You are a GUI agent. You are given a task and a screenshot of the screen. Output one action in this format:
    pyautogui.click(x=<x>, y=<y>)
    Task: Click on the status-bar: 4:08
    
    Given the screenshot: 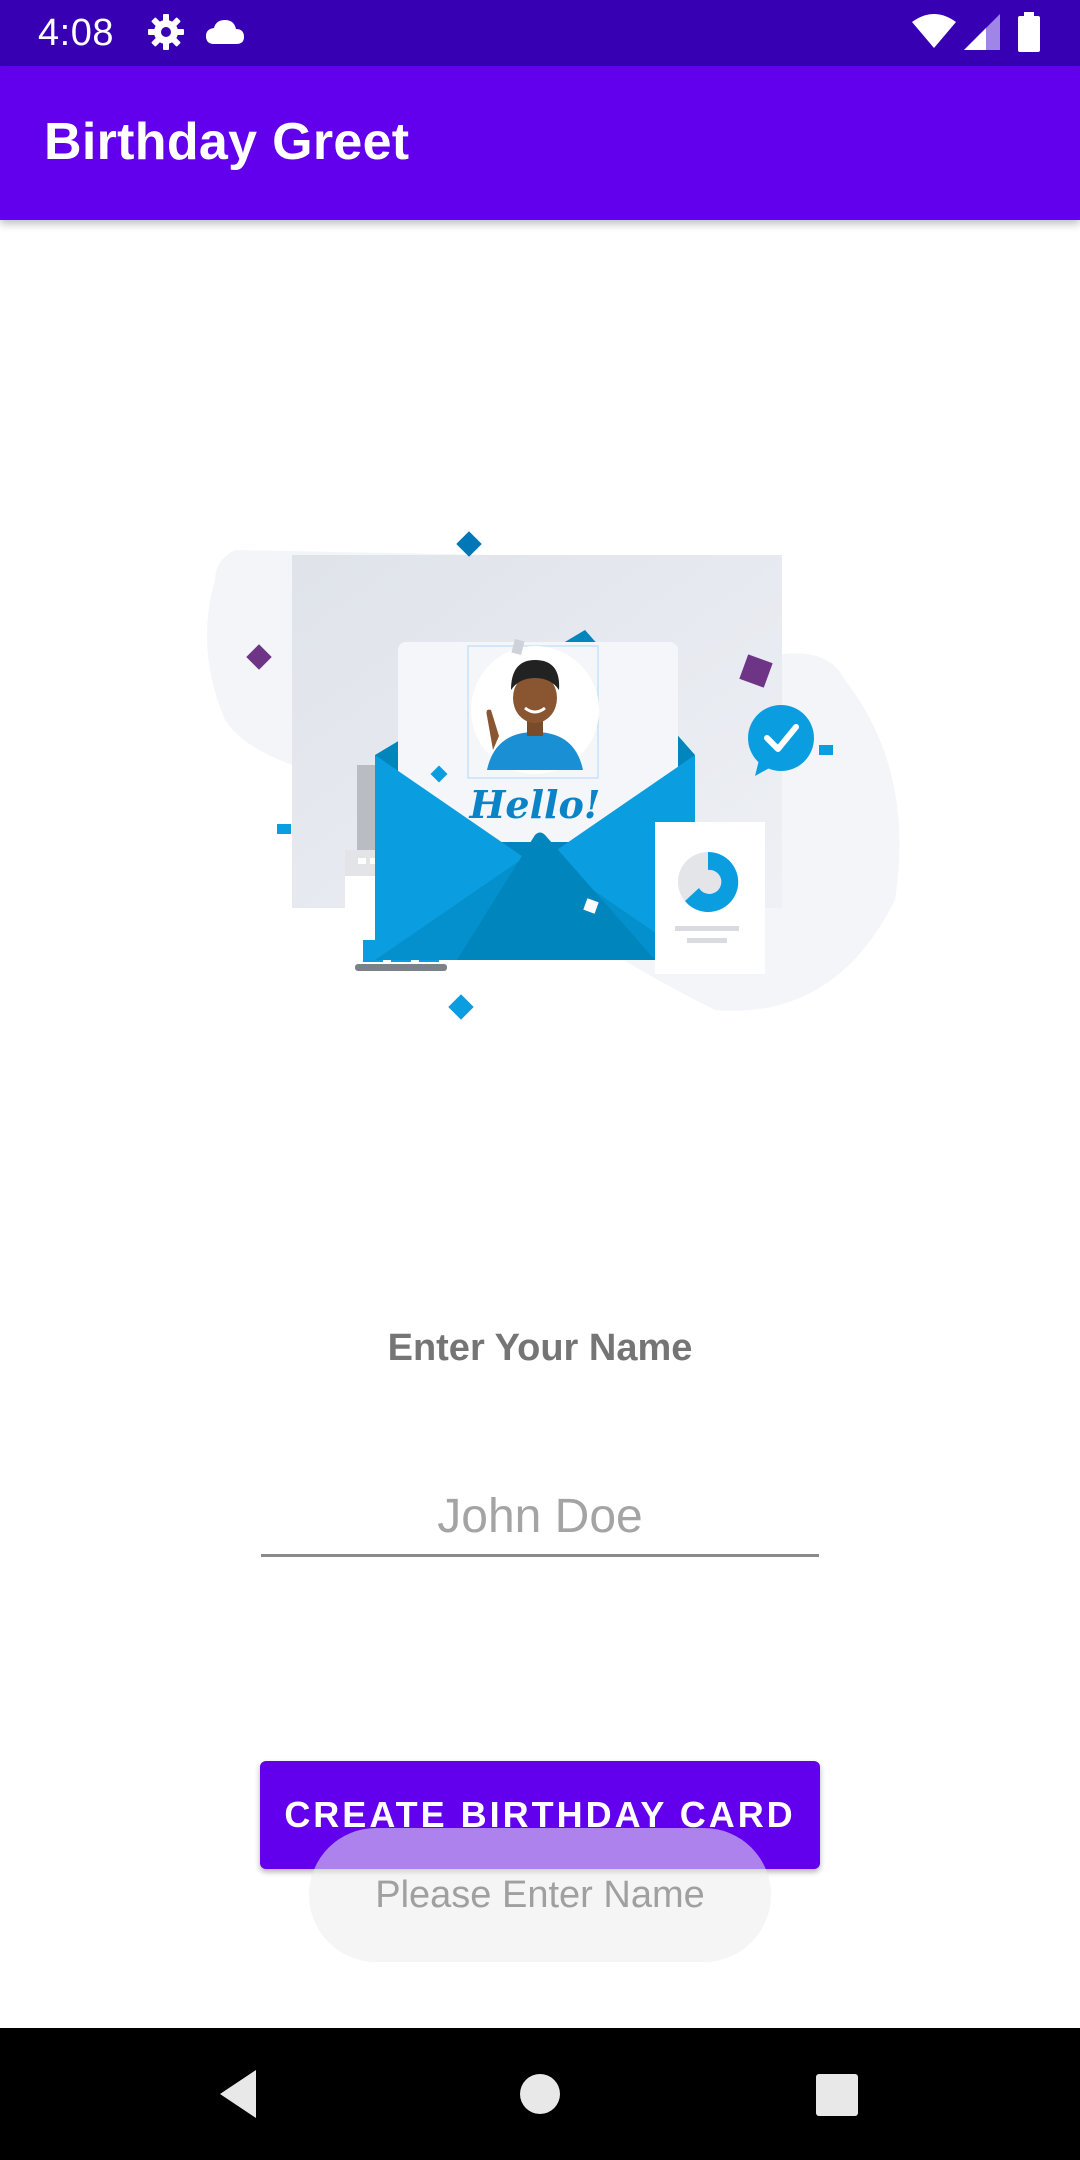 What is the action you would take?
    pyautogui.click(x=540, y=33)
    